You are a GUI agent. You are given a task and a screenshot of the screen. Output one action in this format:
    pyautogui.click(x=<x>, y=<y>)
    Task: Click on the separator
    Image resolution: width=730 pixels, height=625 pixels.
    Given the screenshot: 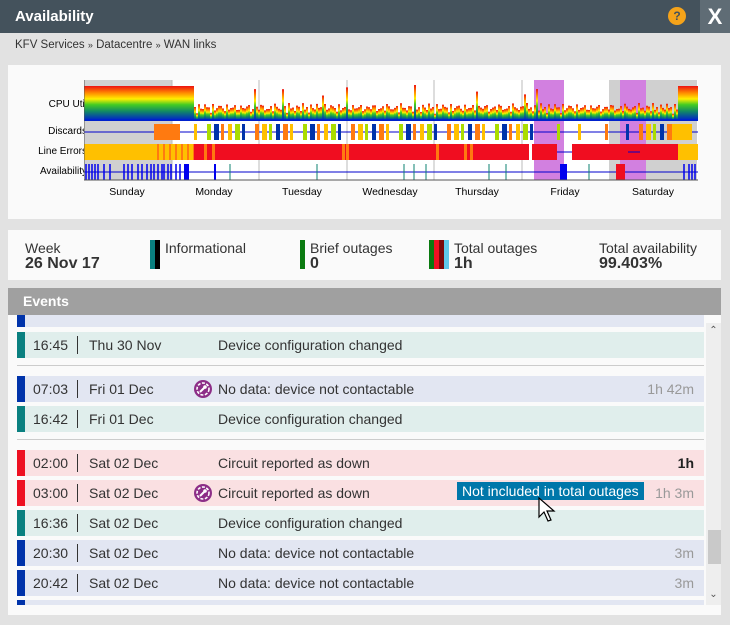 What is the action you would take?
    pyautogui.click(x=77, y=523)
    